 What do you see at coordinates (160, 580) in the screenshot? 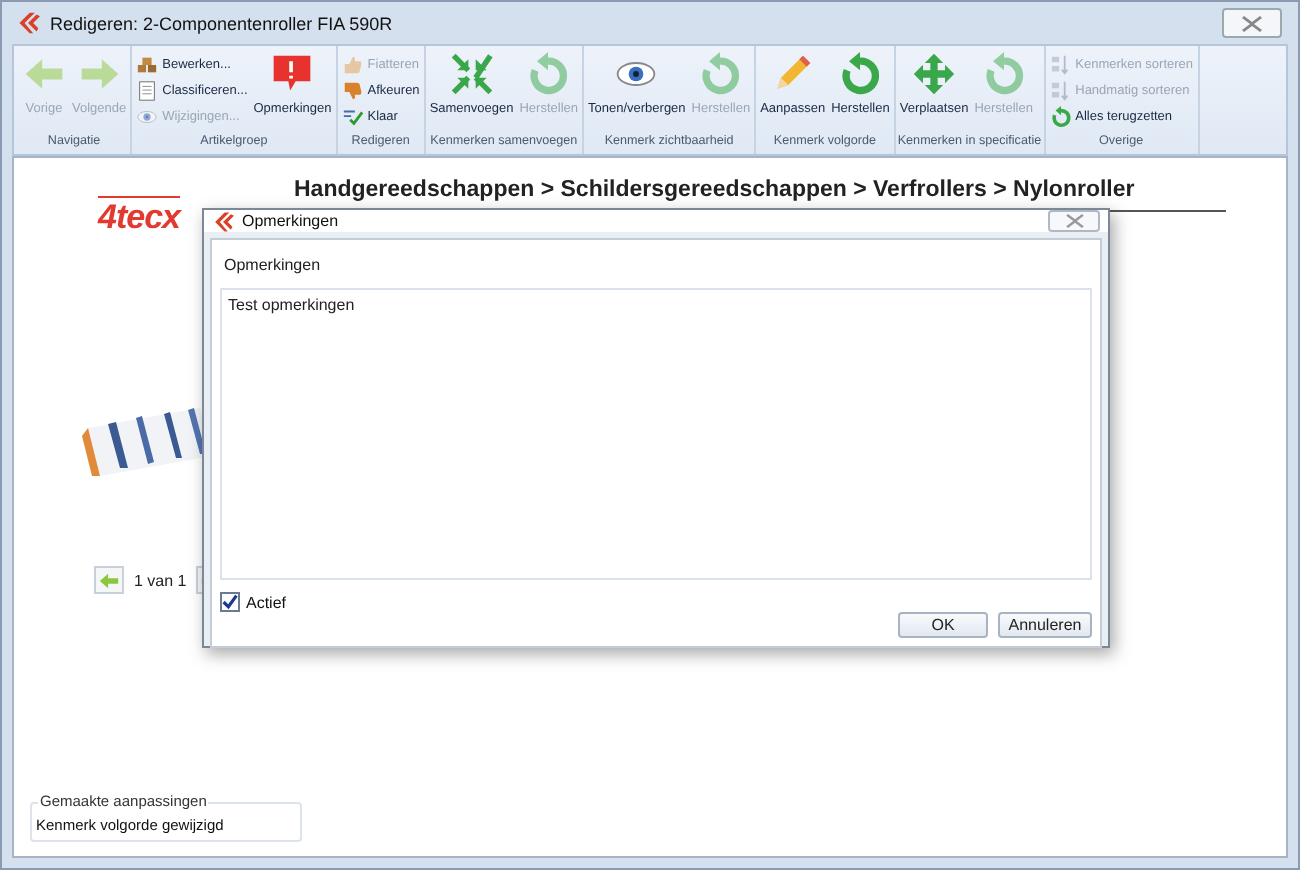
I see `page-indicator: 1 van 1` at bounding box center [160, 580].